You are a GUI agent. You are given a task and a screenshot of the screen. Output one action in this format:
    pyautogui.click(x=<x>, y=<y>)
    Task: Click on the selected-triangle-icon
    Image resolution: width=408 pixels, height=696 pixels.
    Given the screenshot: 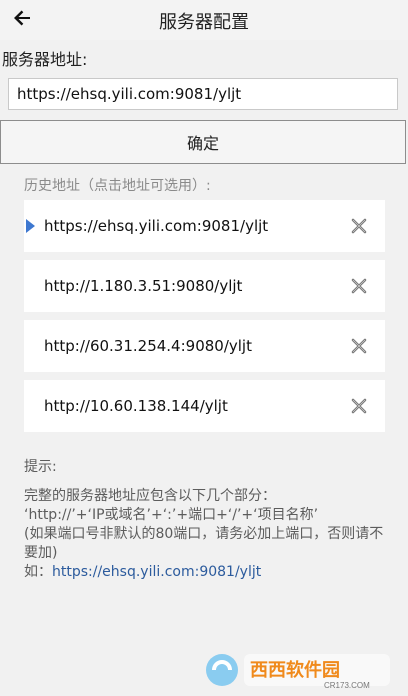 What is the action you would take?
    pyautogui.click(x=30, y=226)
    